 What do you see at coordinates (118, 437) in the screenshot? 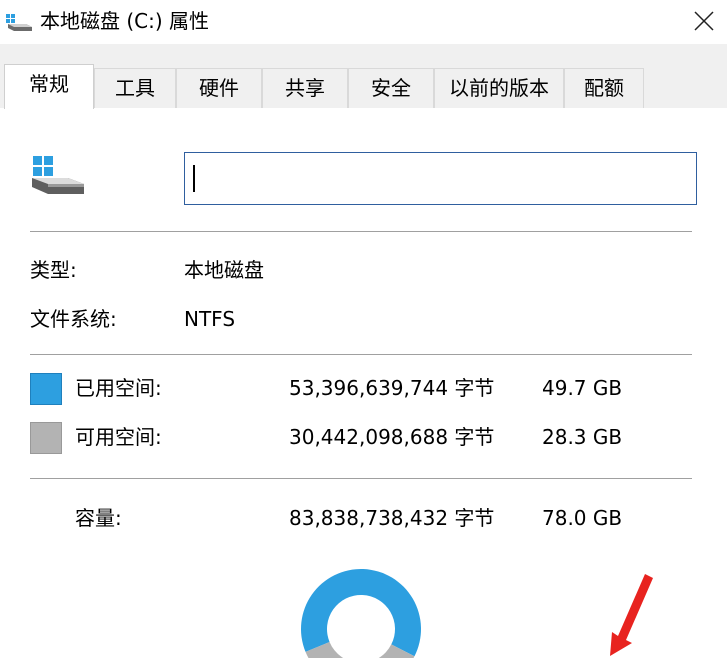
I see `free-space-label: 可用空间:` at bounding box center [118, 437].